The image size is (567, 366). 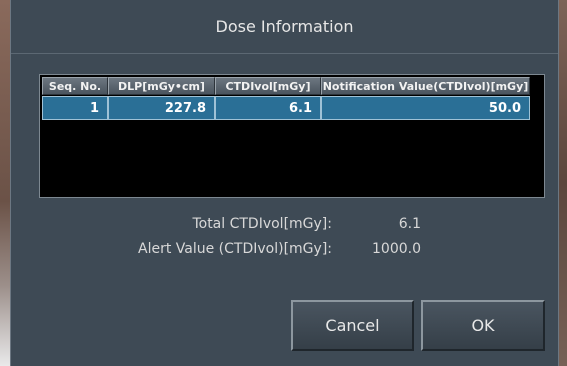 I want to click on table-row: 1 227.8 6.1 50.0, so click(x=286, y=108).